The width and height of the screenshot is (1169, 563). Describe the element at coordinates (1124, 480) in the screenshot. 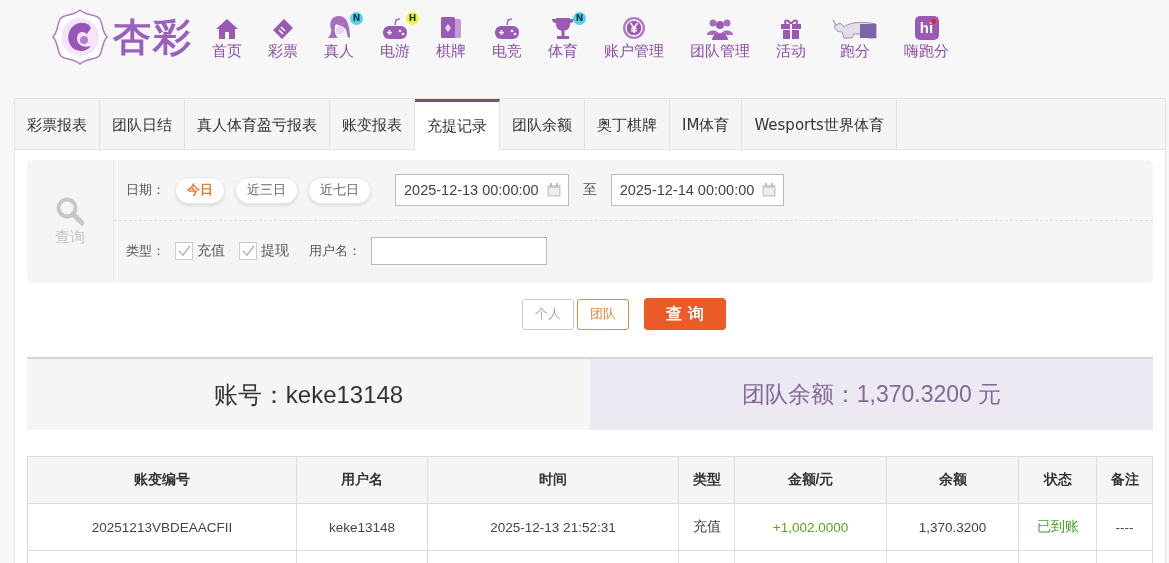

I see `column-header: 备注` at that location.